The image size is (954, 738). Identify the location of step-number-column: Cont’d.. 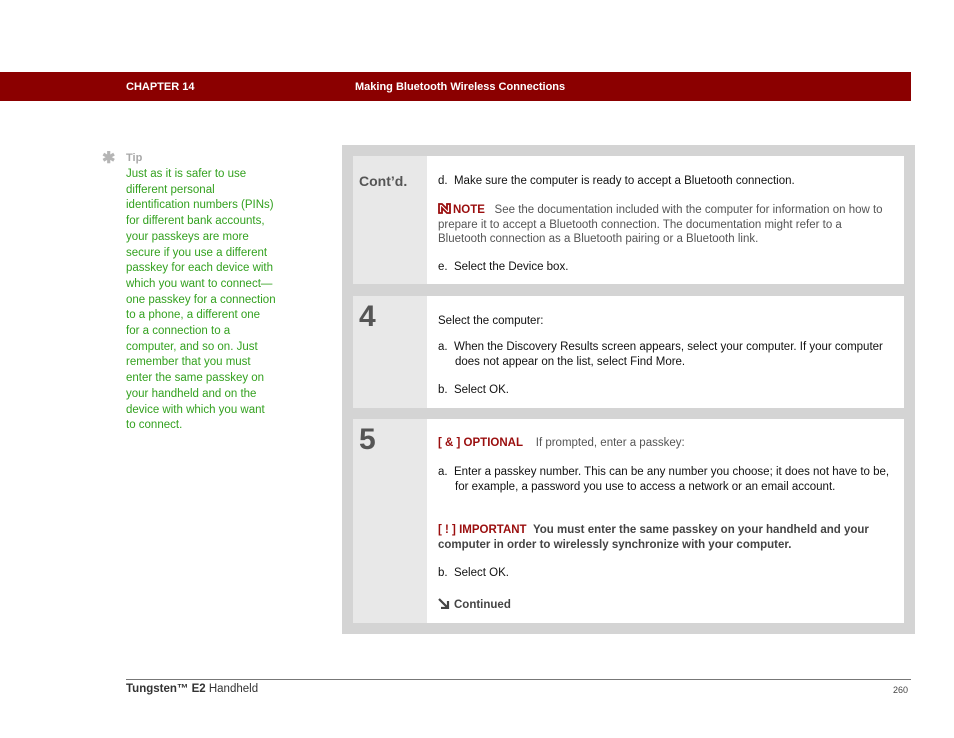
(390, 220).